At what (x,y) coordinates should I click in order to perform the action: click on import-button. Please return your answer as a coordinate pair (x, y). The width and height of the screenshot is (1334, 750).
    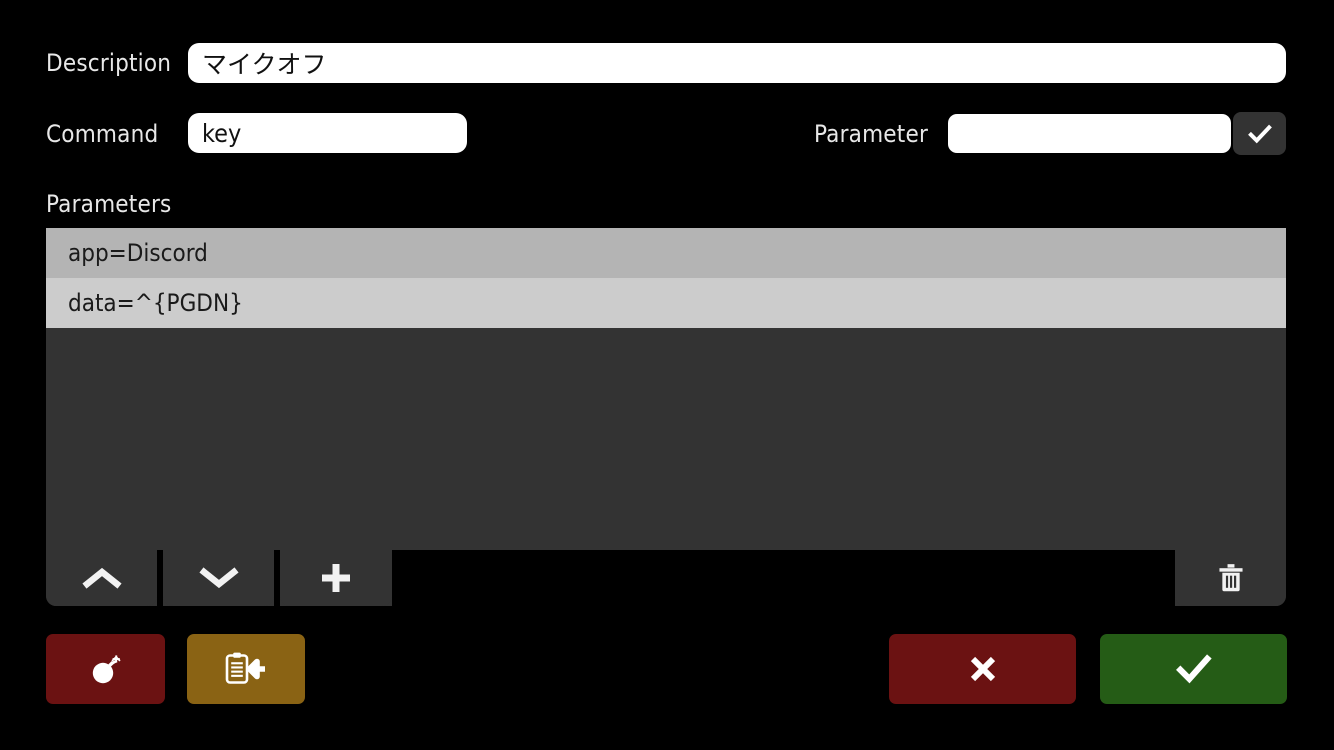
    Looking at the image, I should click on (246, 669).